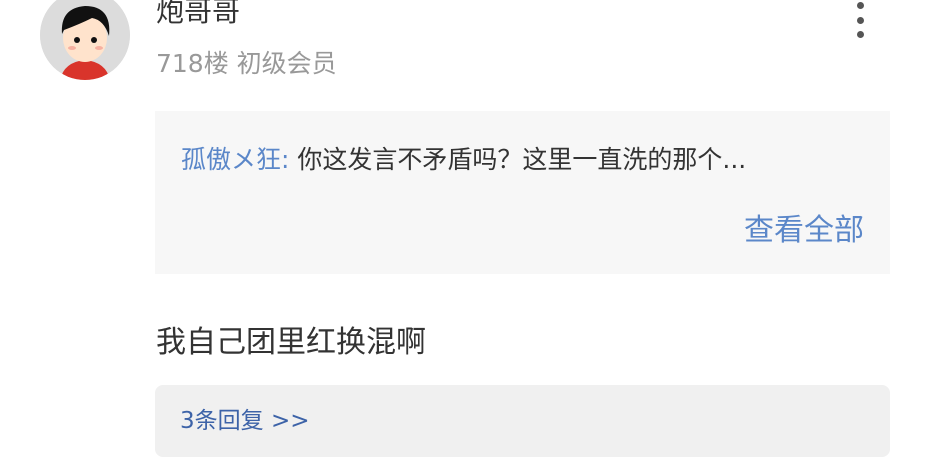 This screenshot has width=929, height=471. Describe the element at coordinates (235, 159) in the screenshot. I see `quote-author: 孤傲メ狂:` at that location.